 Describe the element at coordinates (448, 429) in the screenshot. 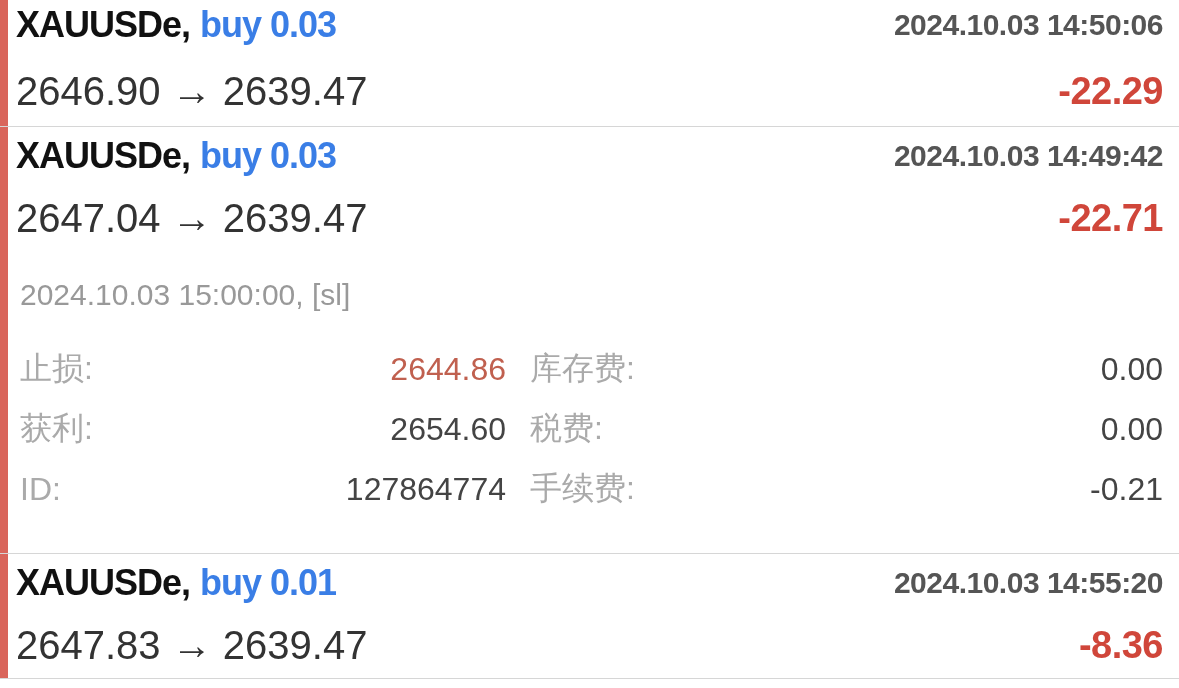

I see `field-value: 2654.60` at that location.